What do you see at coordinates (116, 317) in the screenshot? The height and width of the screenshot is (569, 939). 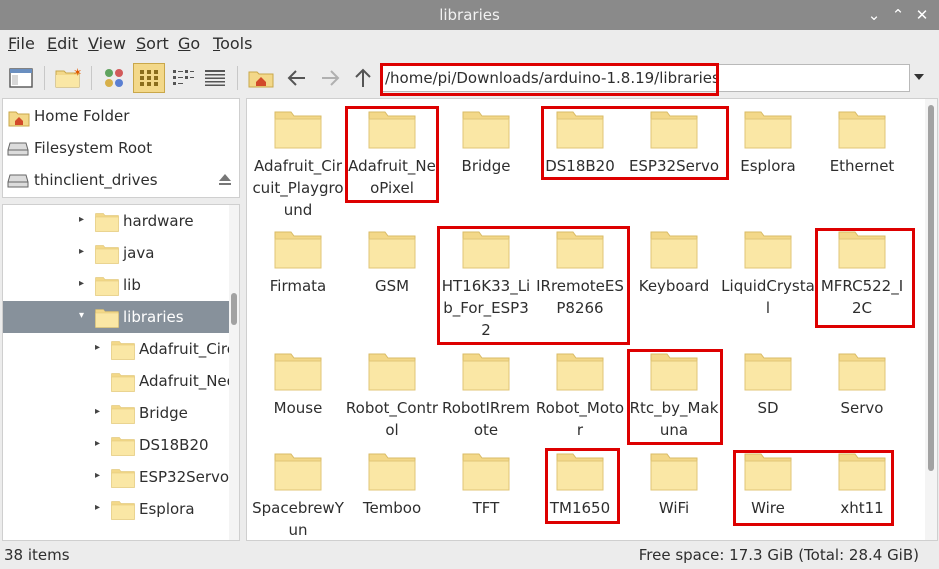 I see `tree-row: ▾ libraries` at bounding box center [116, 317].